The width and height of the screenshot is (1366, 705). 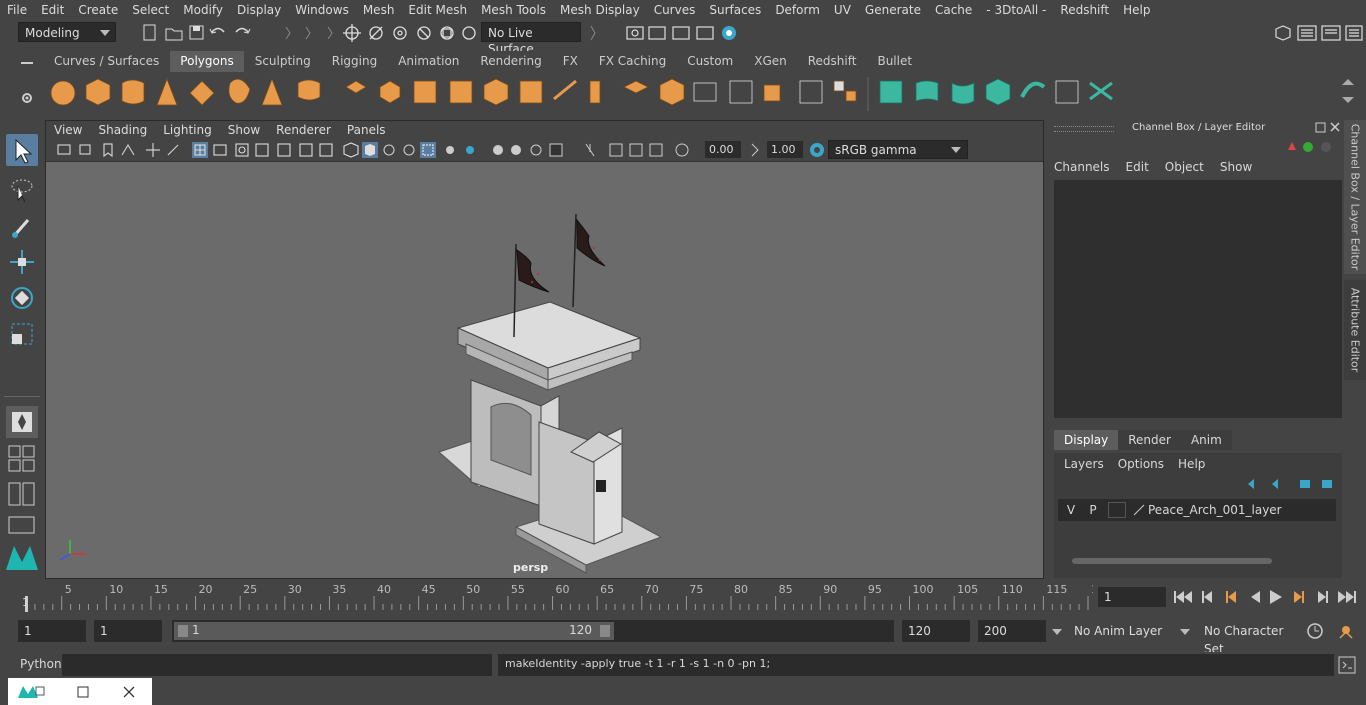 What do you see at coordinates (1289, 484) in the screenshot?
I see `layer-action-icons` at bounding box center [1289, 484].